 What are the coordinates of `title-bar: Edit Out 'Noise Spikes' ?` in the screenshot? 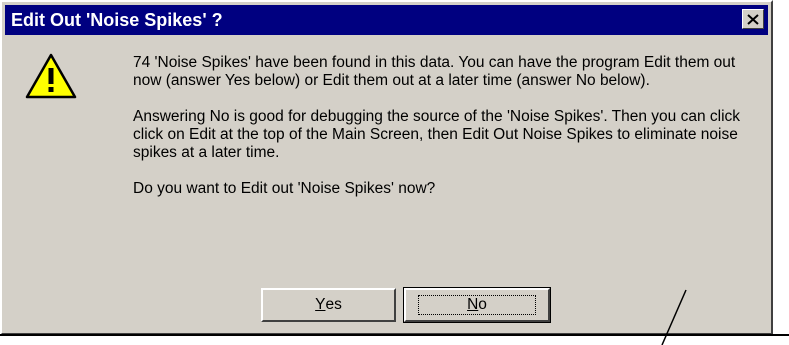 It's located at (386, 20).